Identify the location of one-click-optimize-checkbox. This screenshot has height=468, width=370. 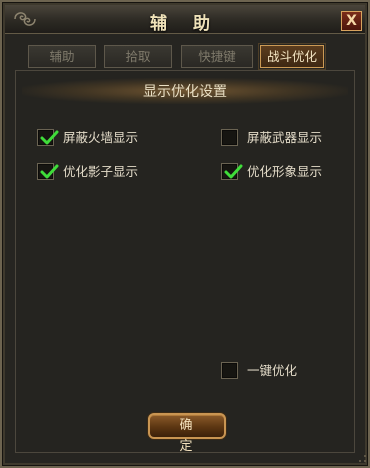
(229, 370).